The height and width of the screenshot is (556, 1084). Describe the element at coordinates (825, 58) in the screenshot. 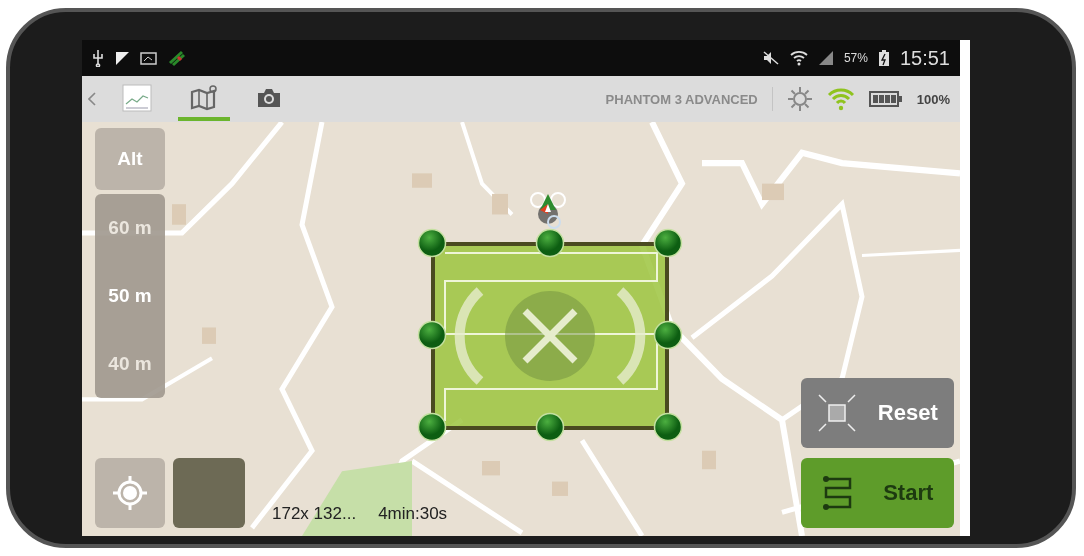

I see `cell-signal-icon` at that location.